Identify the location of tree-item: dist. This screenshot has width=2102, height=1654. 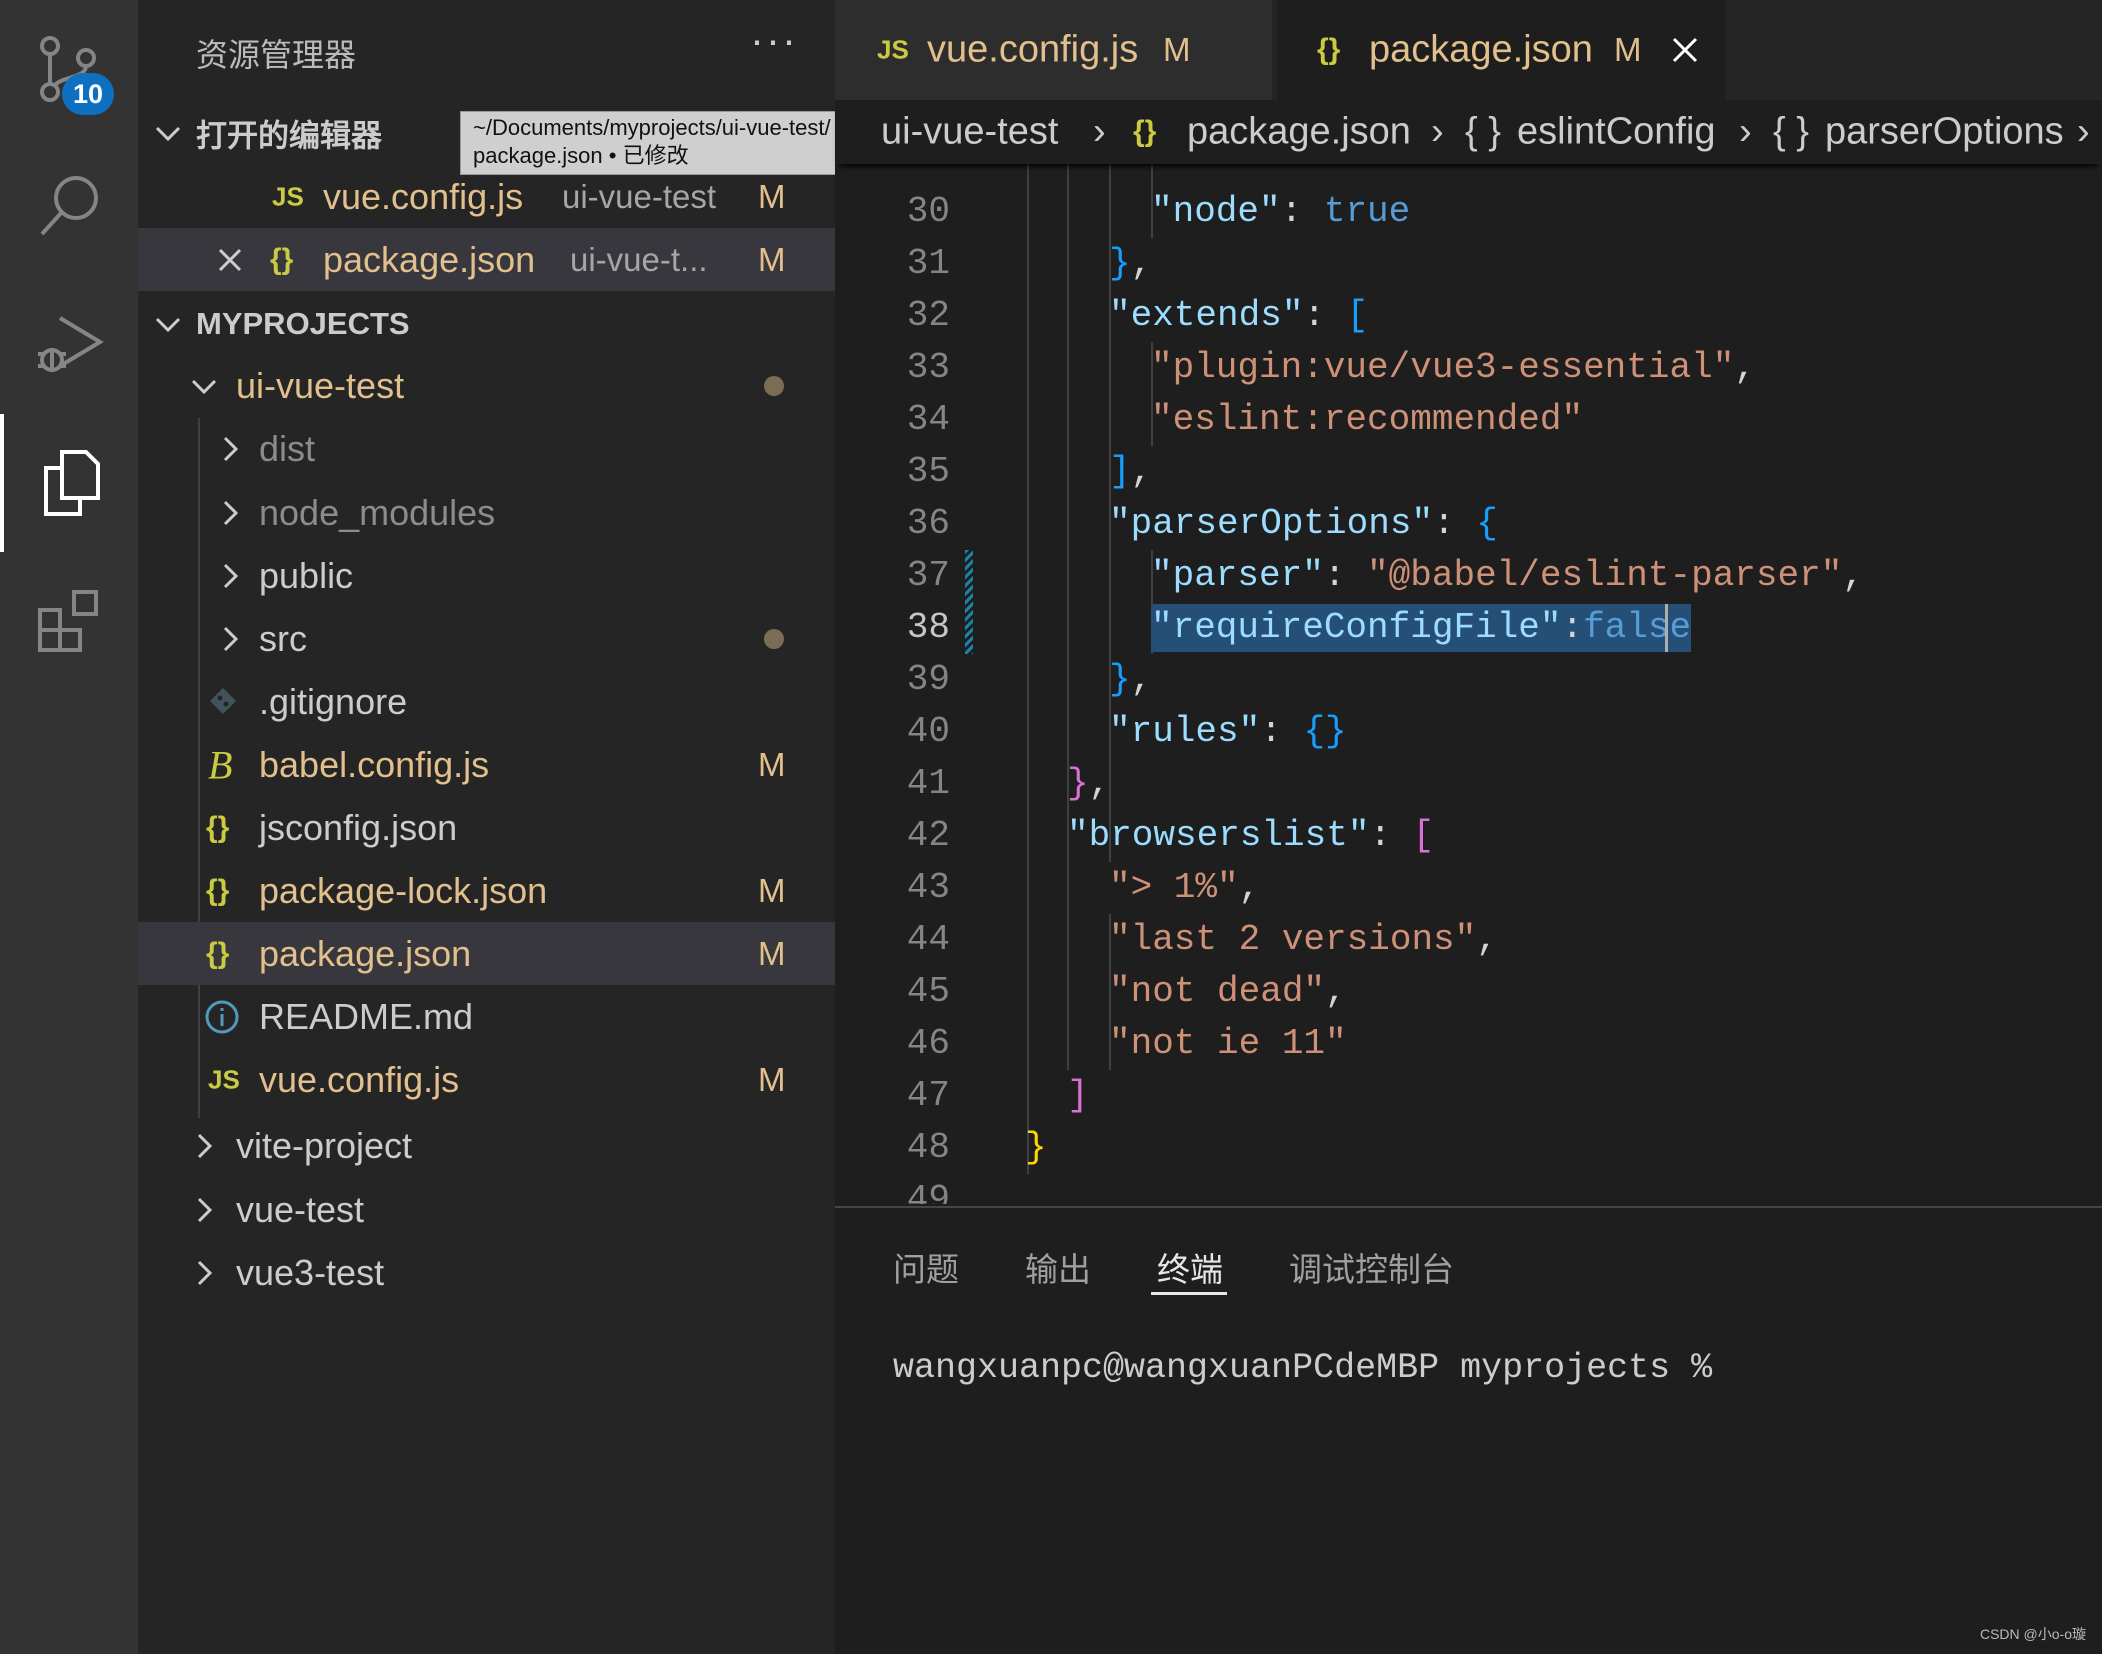
(486, 448).